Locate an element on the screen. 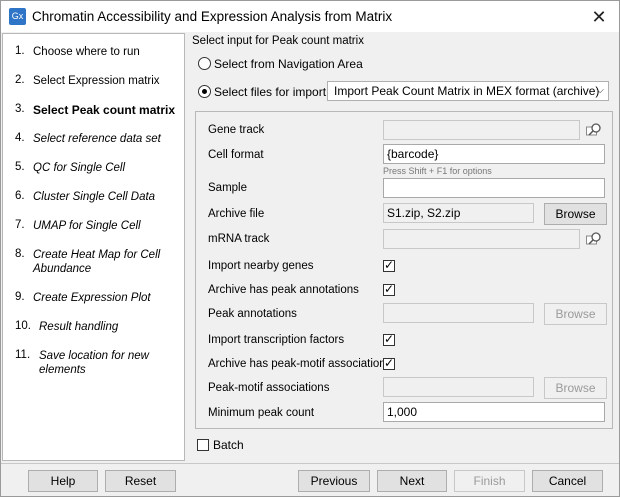 The width and height of the screenshot is (620, 497). archive-file-label: Archive file is located at coordinates (236, 214).